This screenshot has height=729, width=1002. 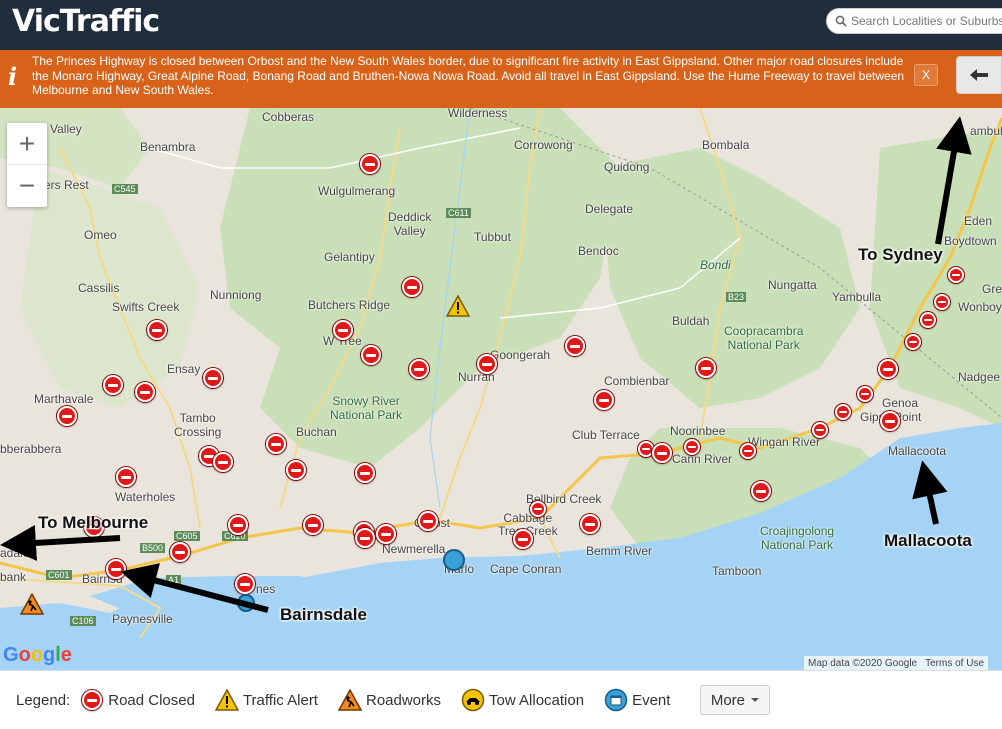 What do you see at coordinates (928, 540) in the screenshot?
I see `annotation-mallacoota: Mallacoota` at bounding box center [928, 540].